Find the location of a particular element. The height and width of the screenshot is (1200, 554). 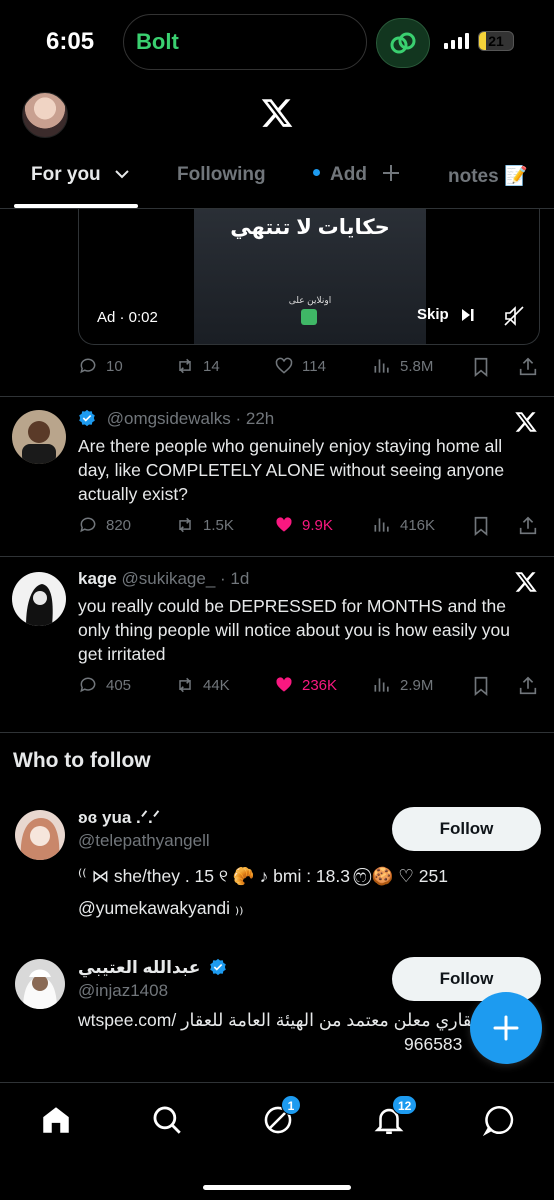

repost-button: 44K is located at coordinates (202, 685).